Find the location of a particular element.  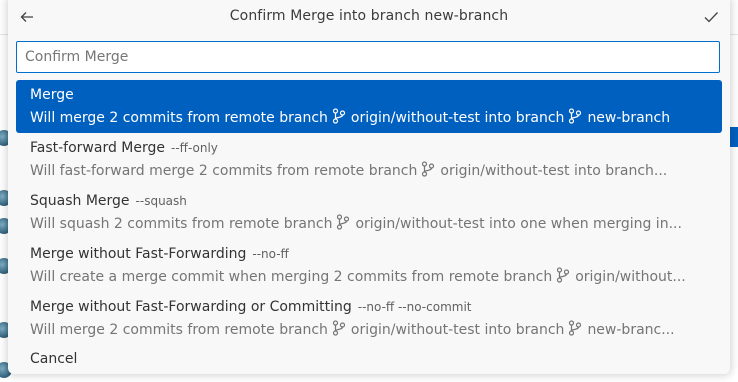

option-flag: --squash is located at coordinates (161, 201).